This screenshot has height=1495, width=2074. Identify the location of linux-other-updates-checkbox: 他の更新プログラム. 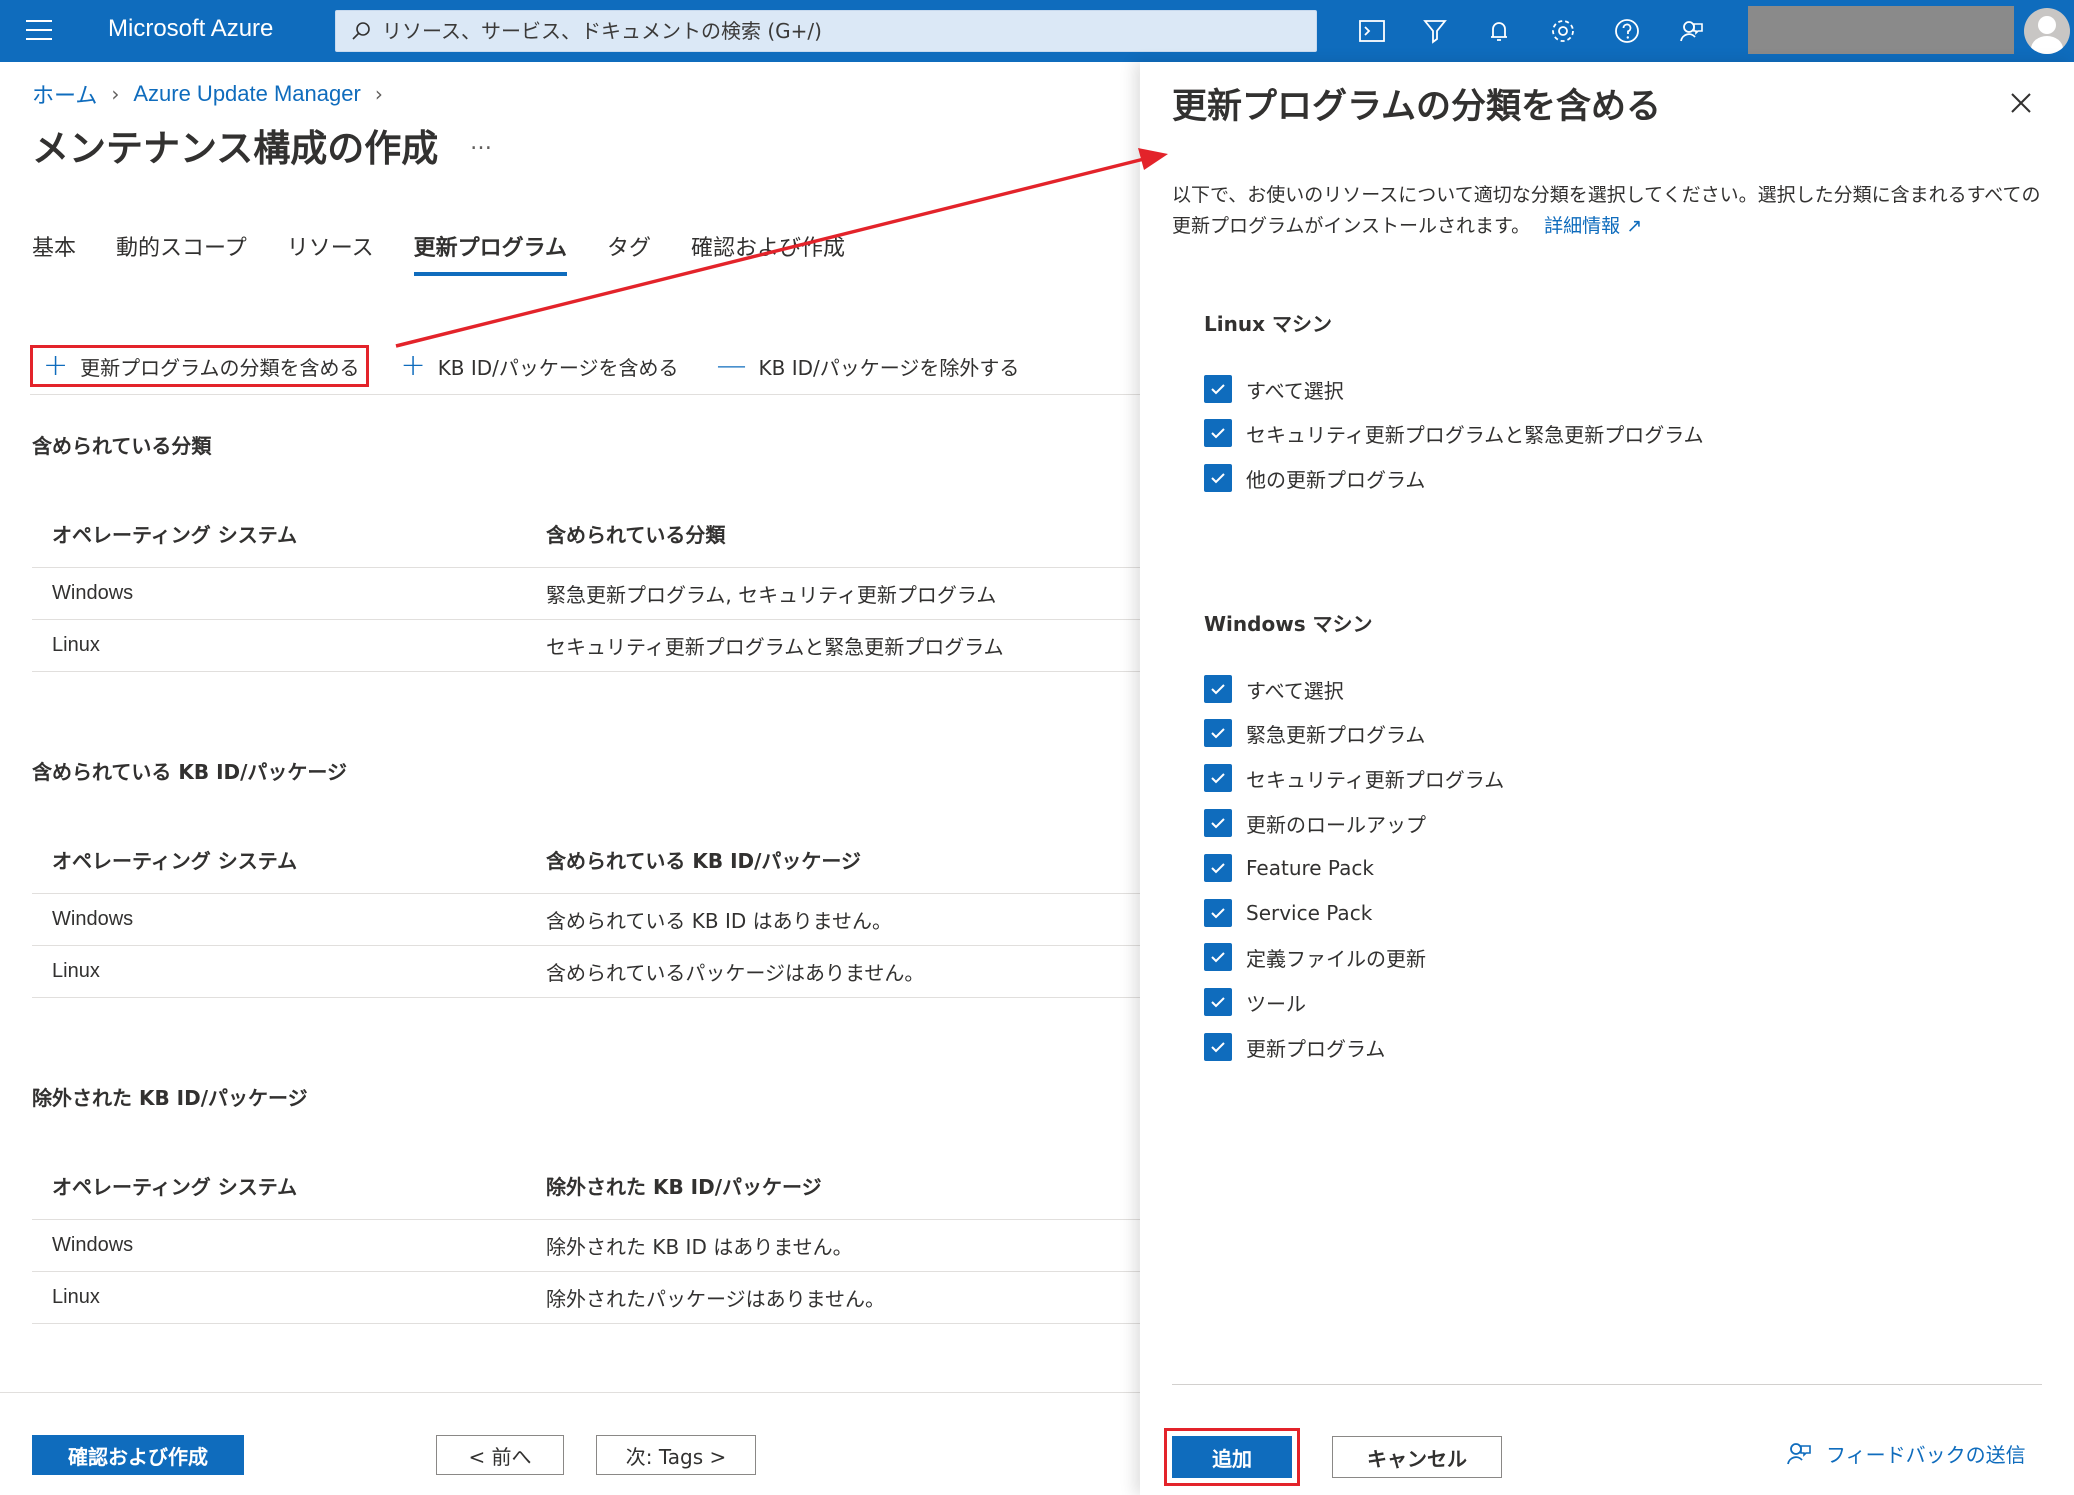
(1314, 478).